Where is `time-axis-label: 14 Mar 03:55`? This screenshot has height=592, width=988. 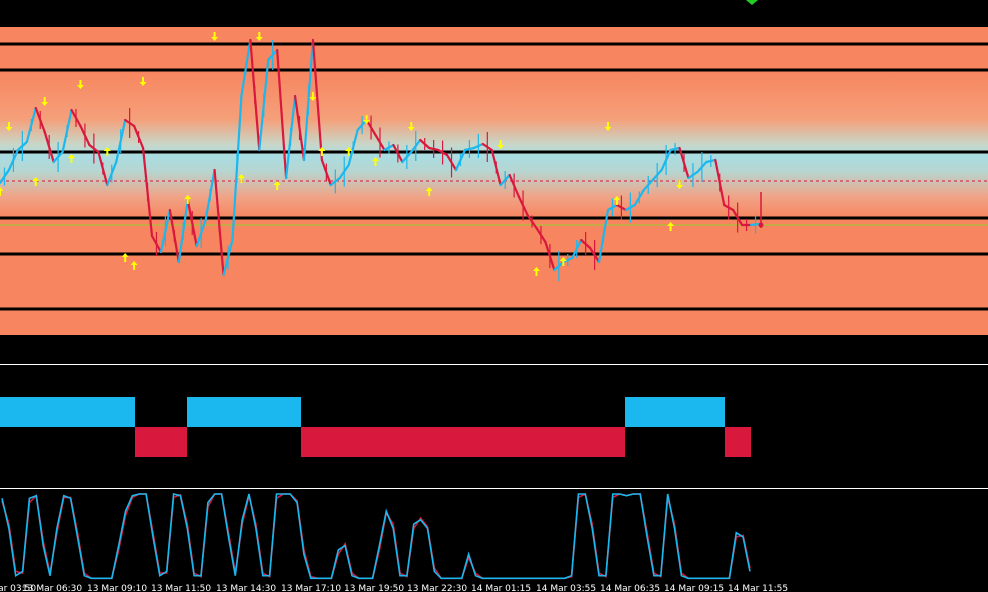 time-axis-label: 14 Mar 03:55 is located at coordinates (566, 588).